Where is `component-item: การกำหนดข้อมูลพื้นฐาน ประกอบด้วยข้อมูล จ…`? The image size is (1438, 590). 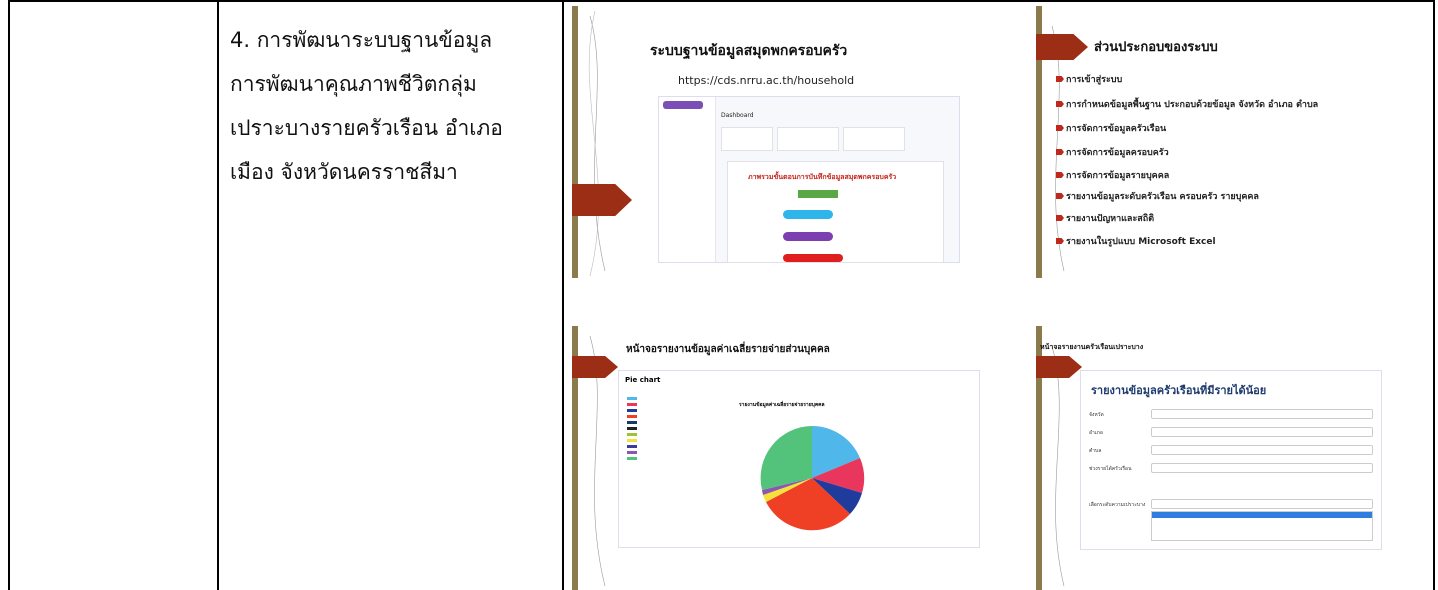 component-item: การกำหนดข้อมูลพื้นฐาน ประกอบด้วยข้อมูล จ… is located at coordinates (1187, 104).